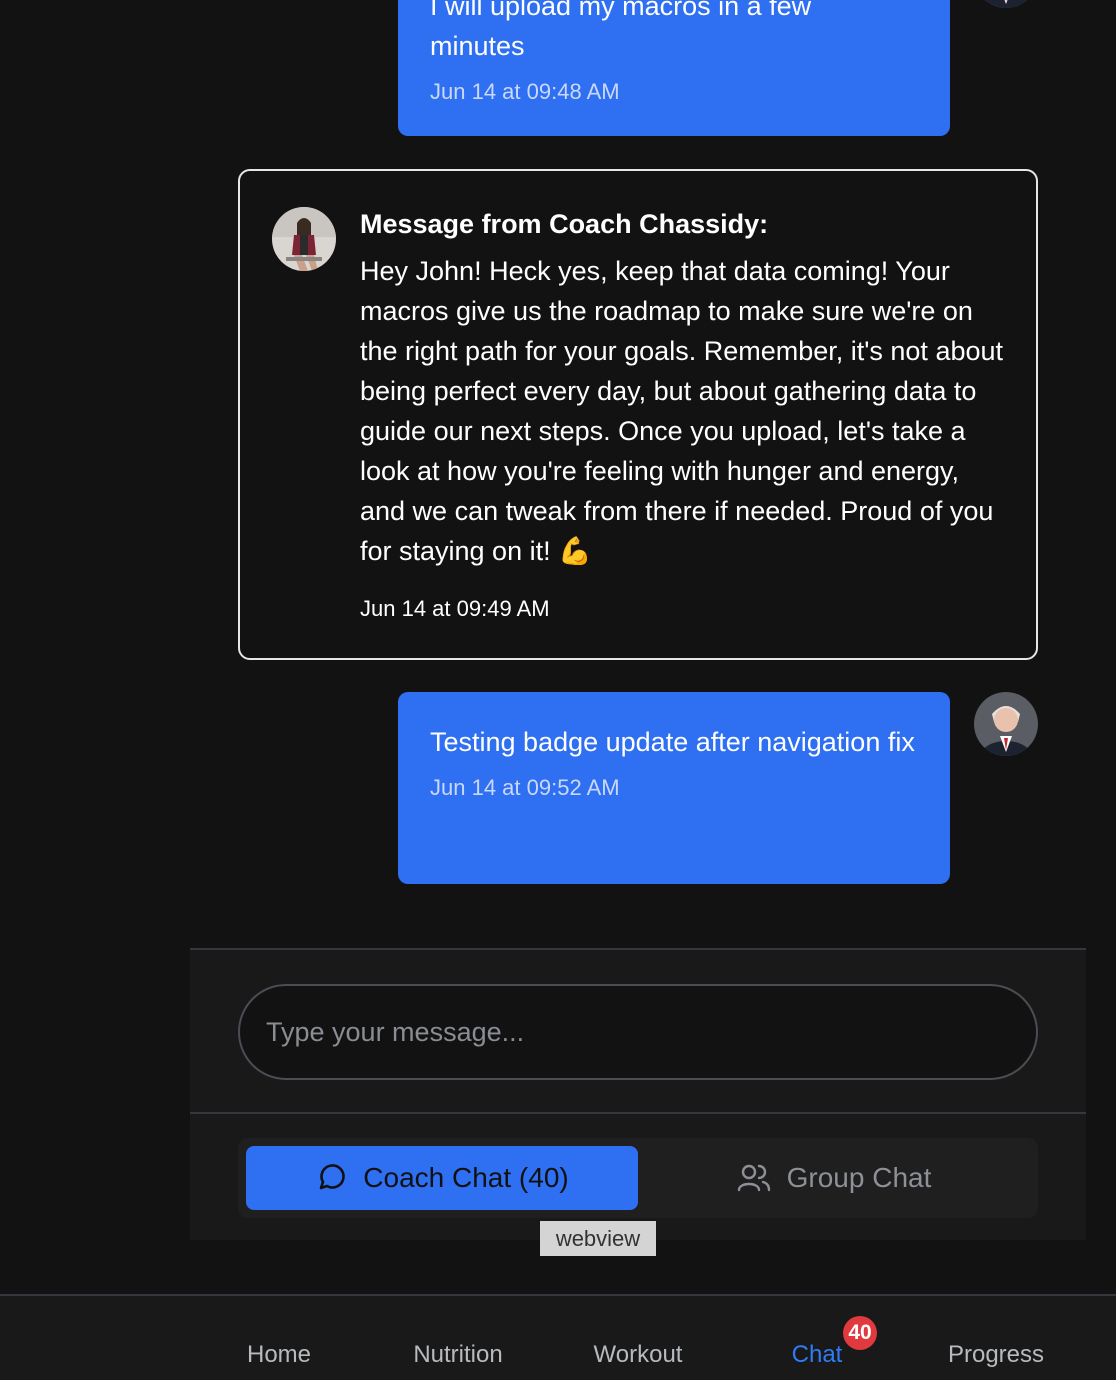  Describe the element at coordinates (859, 1177) in the screenshot. I see `tab-group-chat-label: Group Chat` at that location.